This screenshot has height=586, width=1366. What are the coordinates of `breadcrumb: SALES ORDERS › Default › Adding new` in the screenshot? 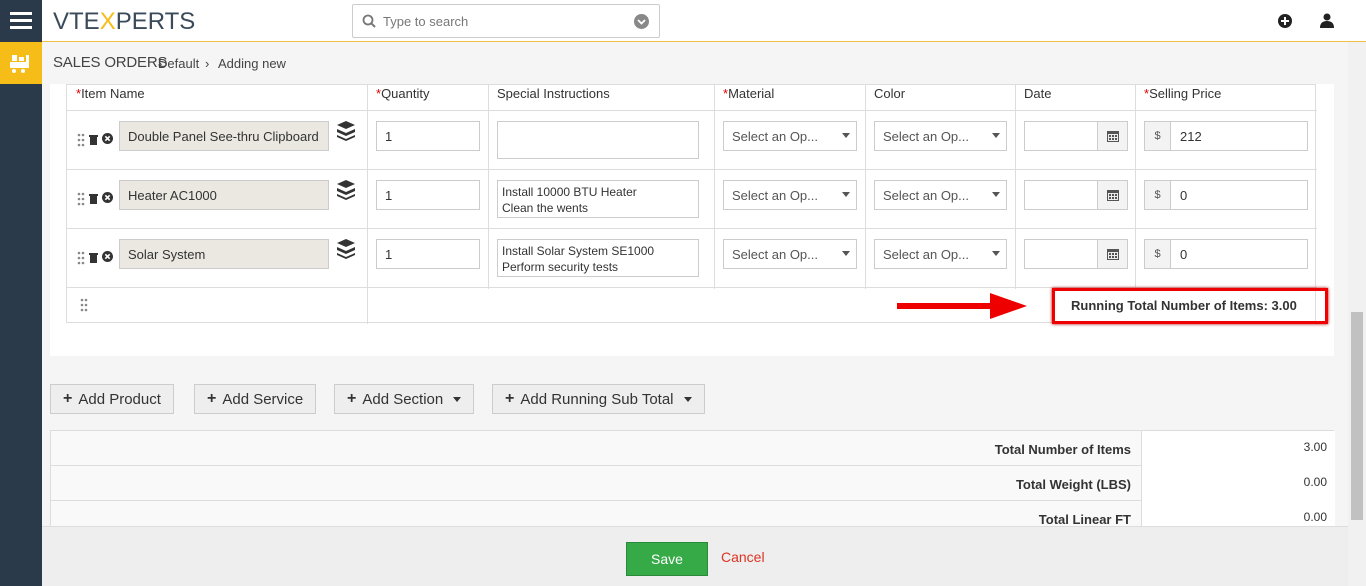 It's located at (704, 63).